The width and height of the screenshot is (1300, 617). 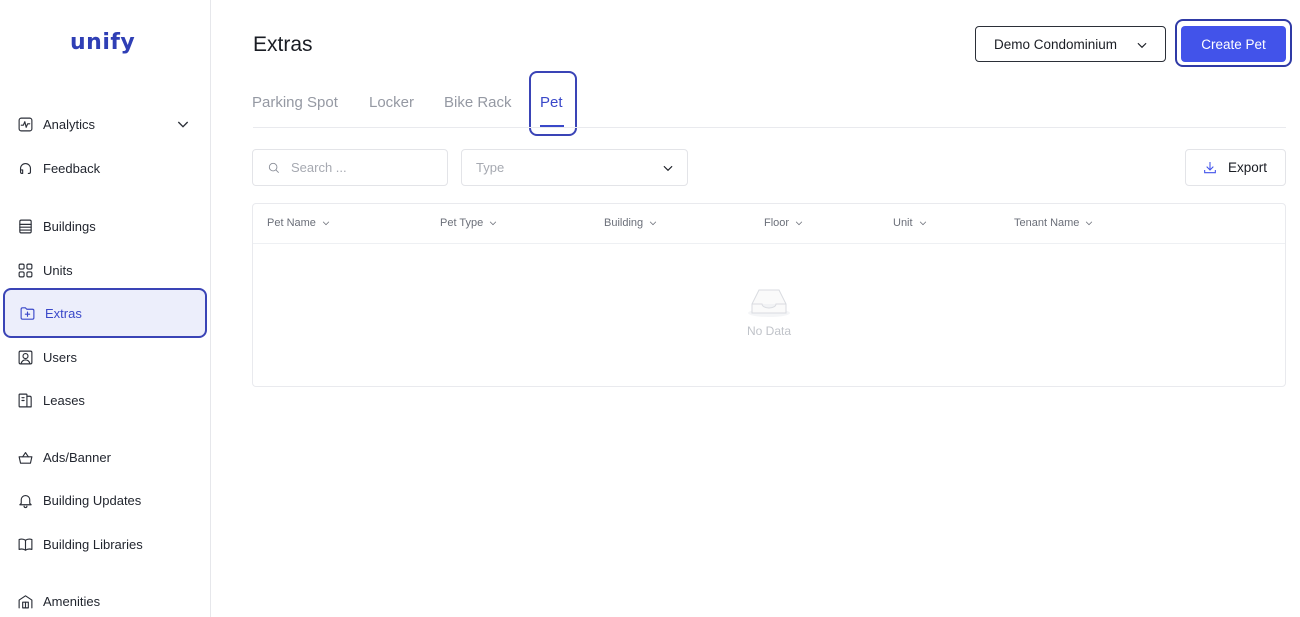 I want to click on sidebar-item-amenities: Amenities, so click(x=105, y=599).